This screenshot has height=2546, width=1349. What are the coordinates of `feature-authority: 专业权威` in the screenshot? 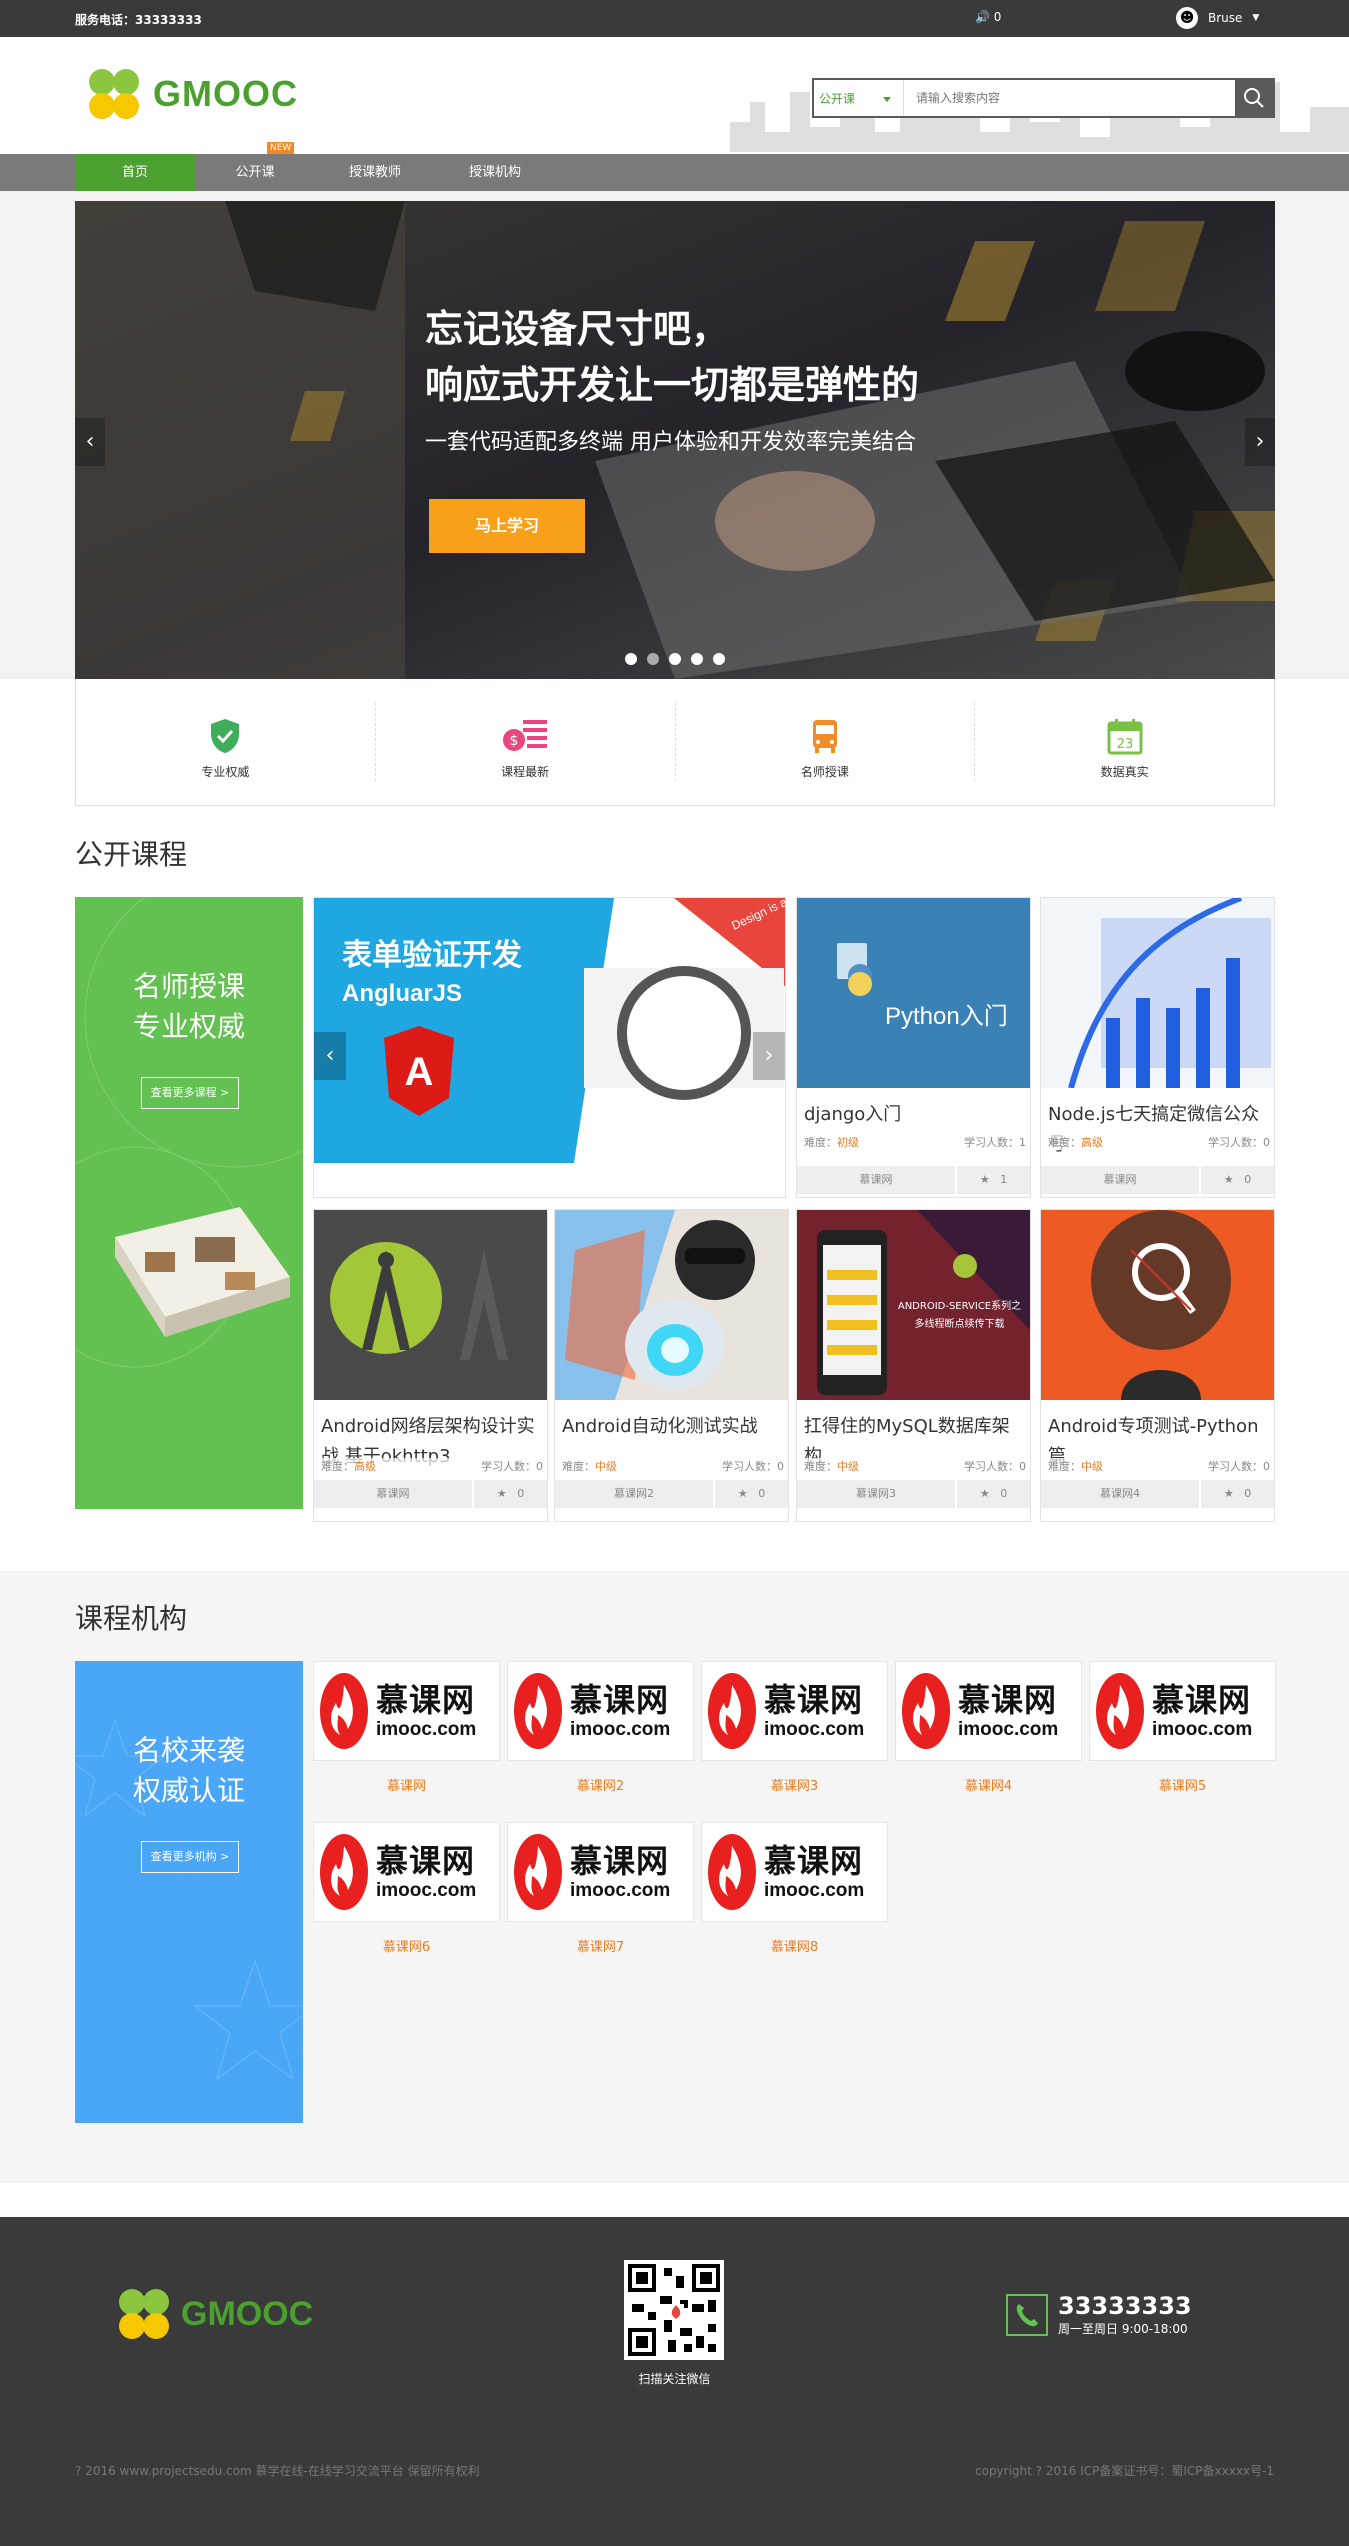 It's located at (226, 742).